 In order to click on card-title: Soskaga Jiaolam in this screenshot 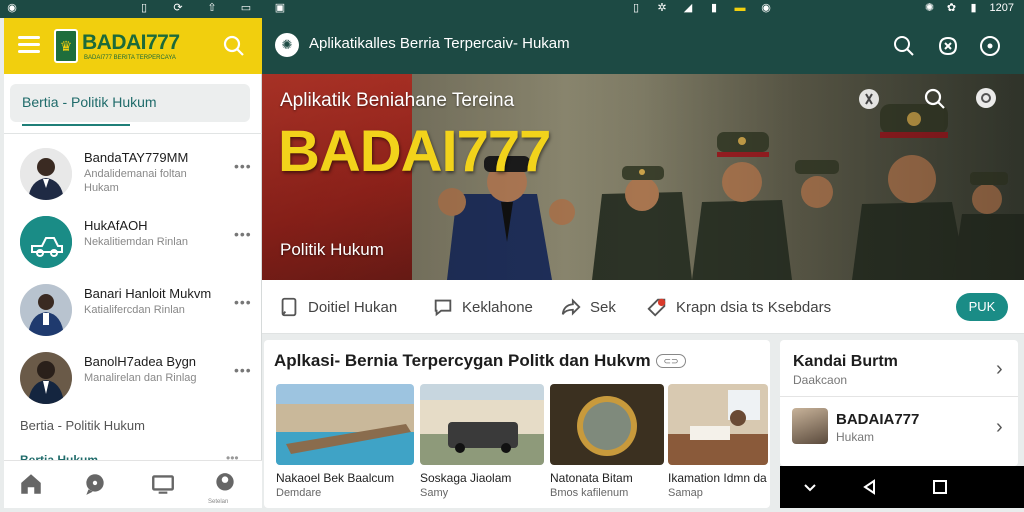, I will do `click(466, 478)`.